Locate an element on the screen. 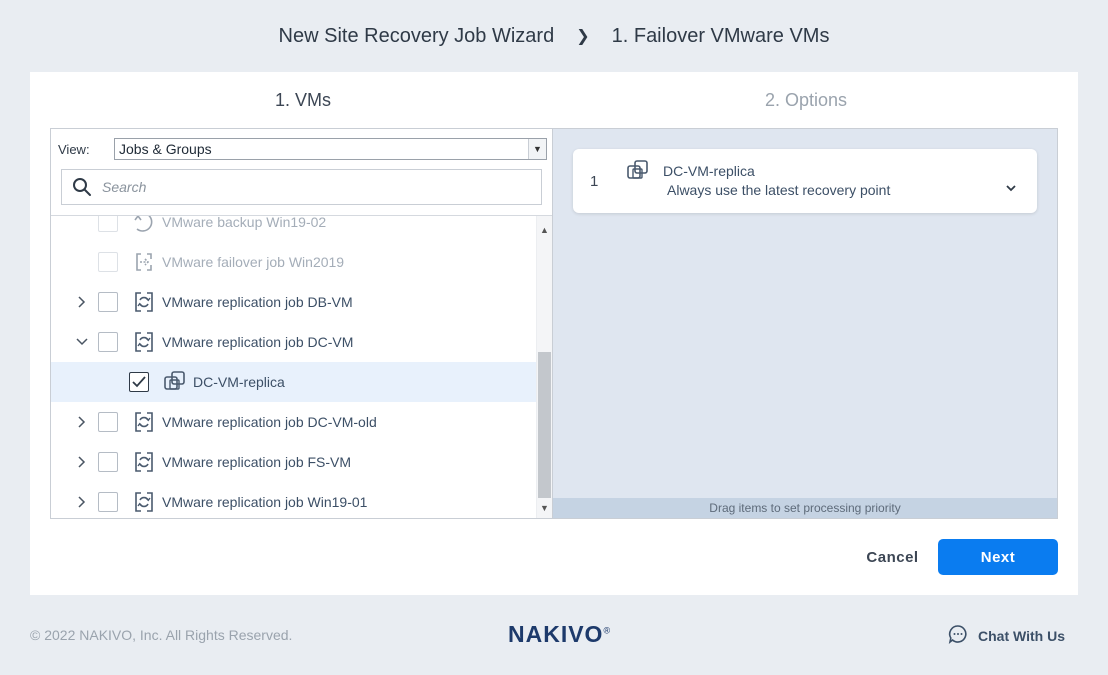 This screenshot has height=675, width=1108. tree-row-label: DC-VM-replica is located at coordinates (239, 382).